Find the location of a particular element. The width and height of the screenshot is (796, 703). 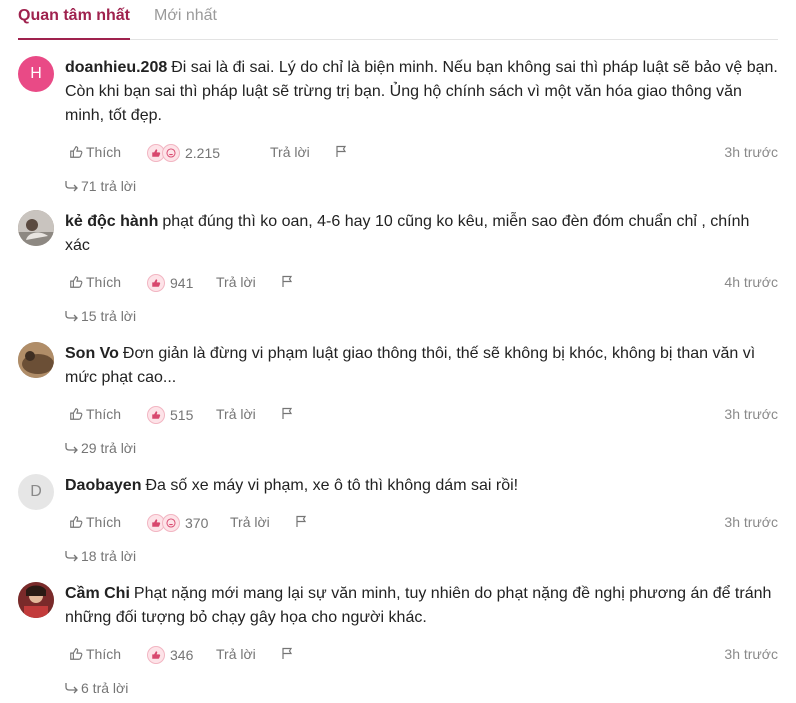

comment-actions: Thích 515 Trả lời 3h trước is located at coordinates (421, 416).